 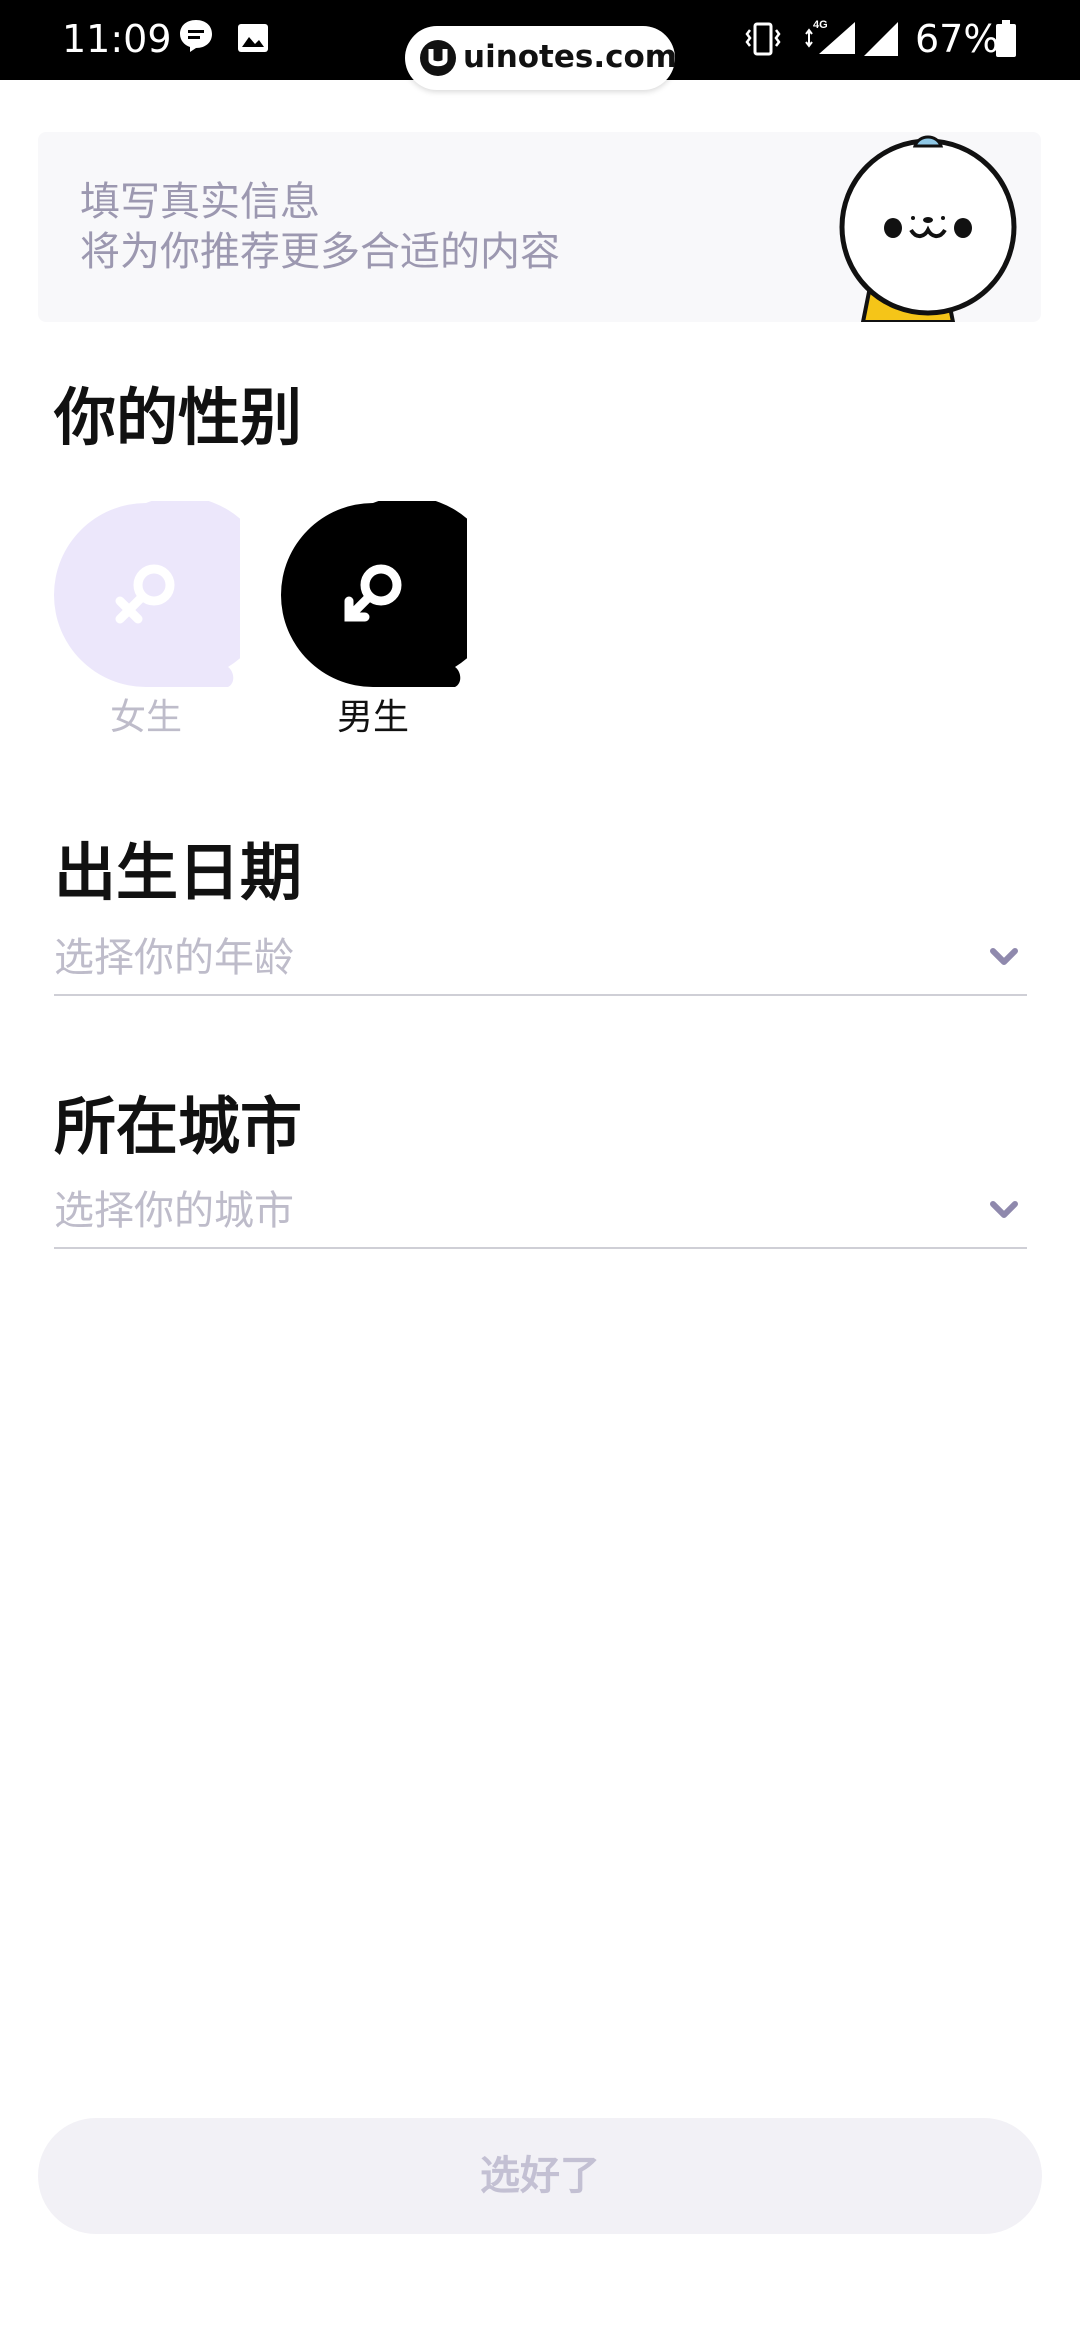 I want to click on watermark-pill: uinotes.com, so click(x=541, y=58).